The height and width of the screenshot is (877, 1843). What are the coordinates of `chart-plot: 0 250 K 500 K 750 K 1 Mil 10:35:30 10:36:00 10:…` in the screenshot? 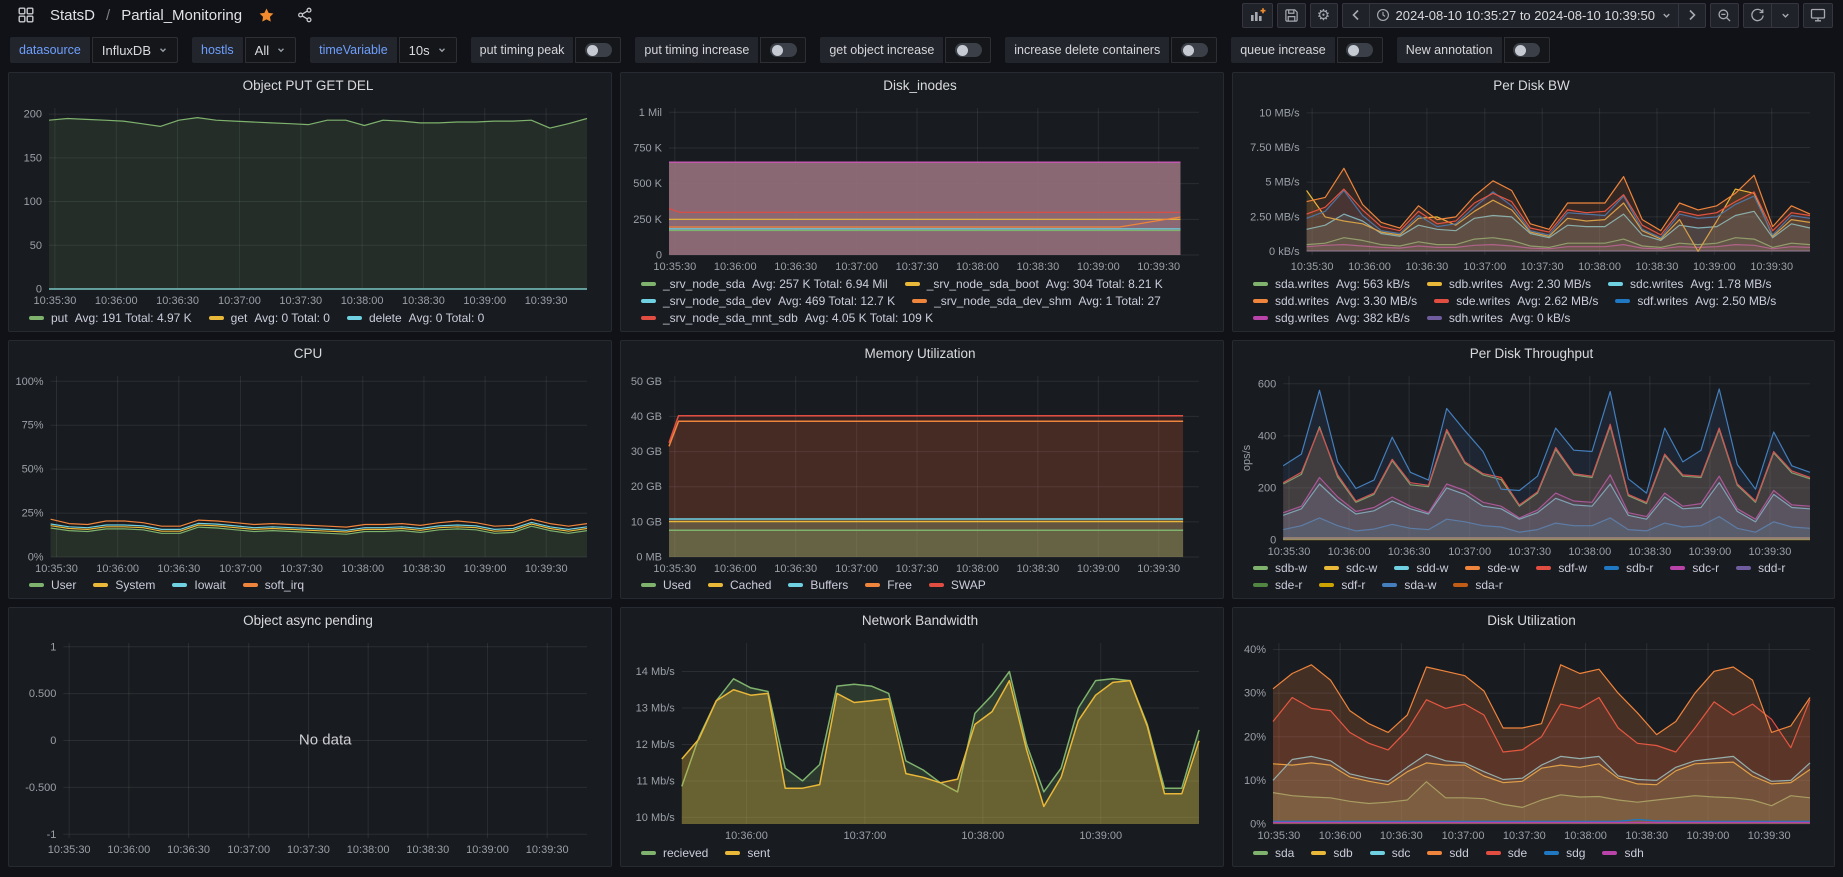 It's located at (920, 187).